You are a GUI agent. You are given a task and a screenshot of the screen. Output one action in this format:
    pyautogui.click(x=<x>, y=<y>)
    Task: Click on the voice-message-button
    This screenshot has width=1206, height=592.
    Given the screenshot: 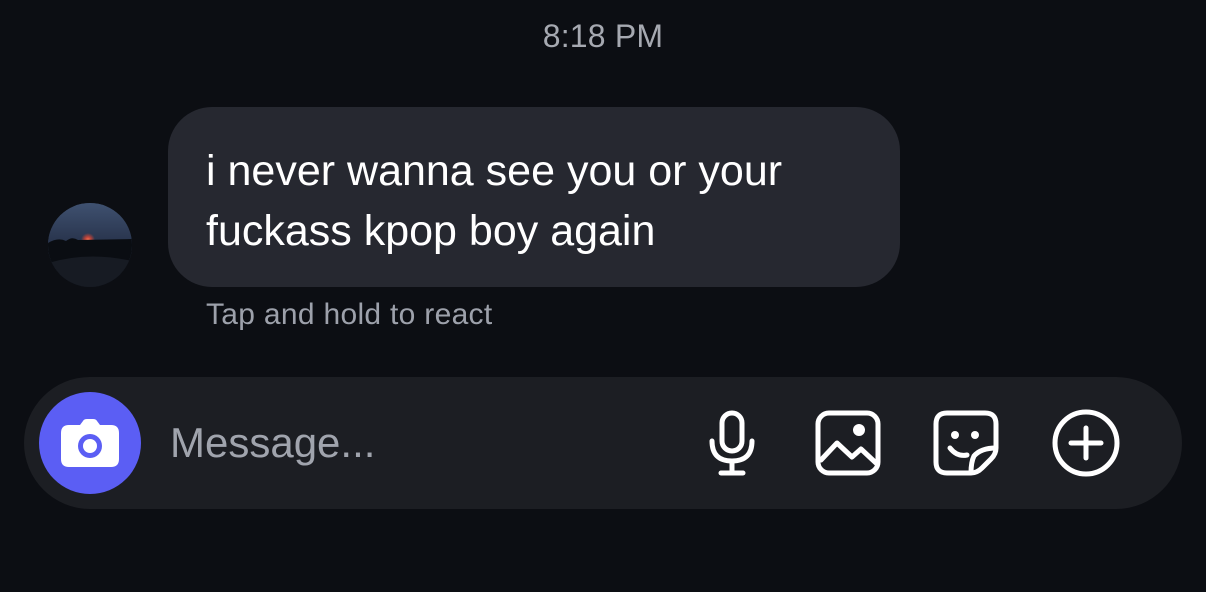 What is the action you would take?
    pyautogui.click(x=732, y=443)
    